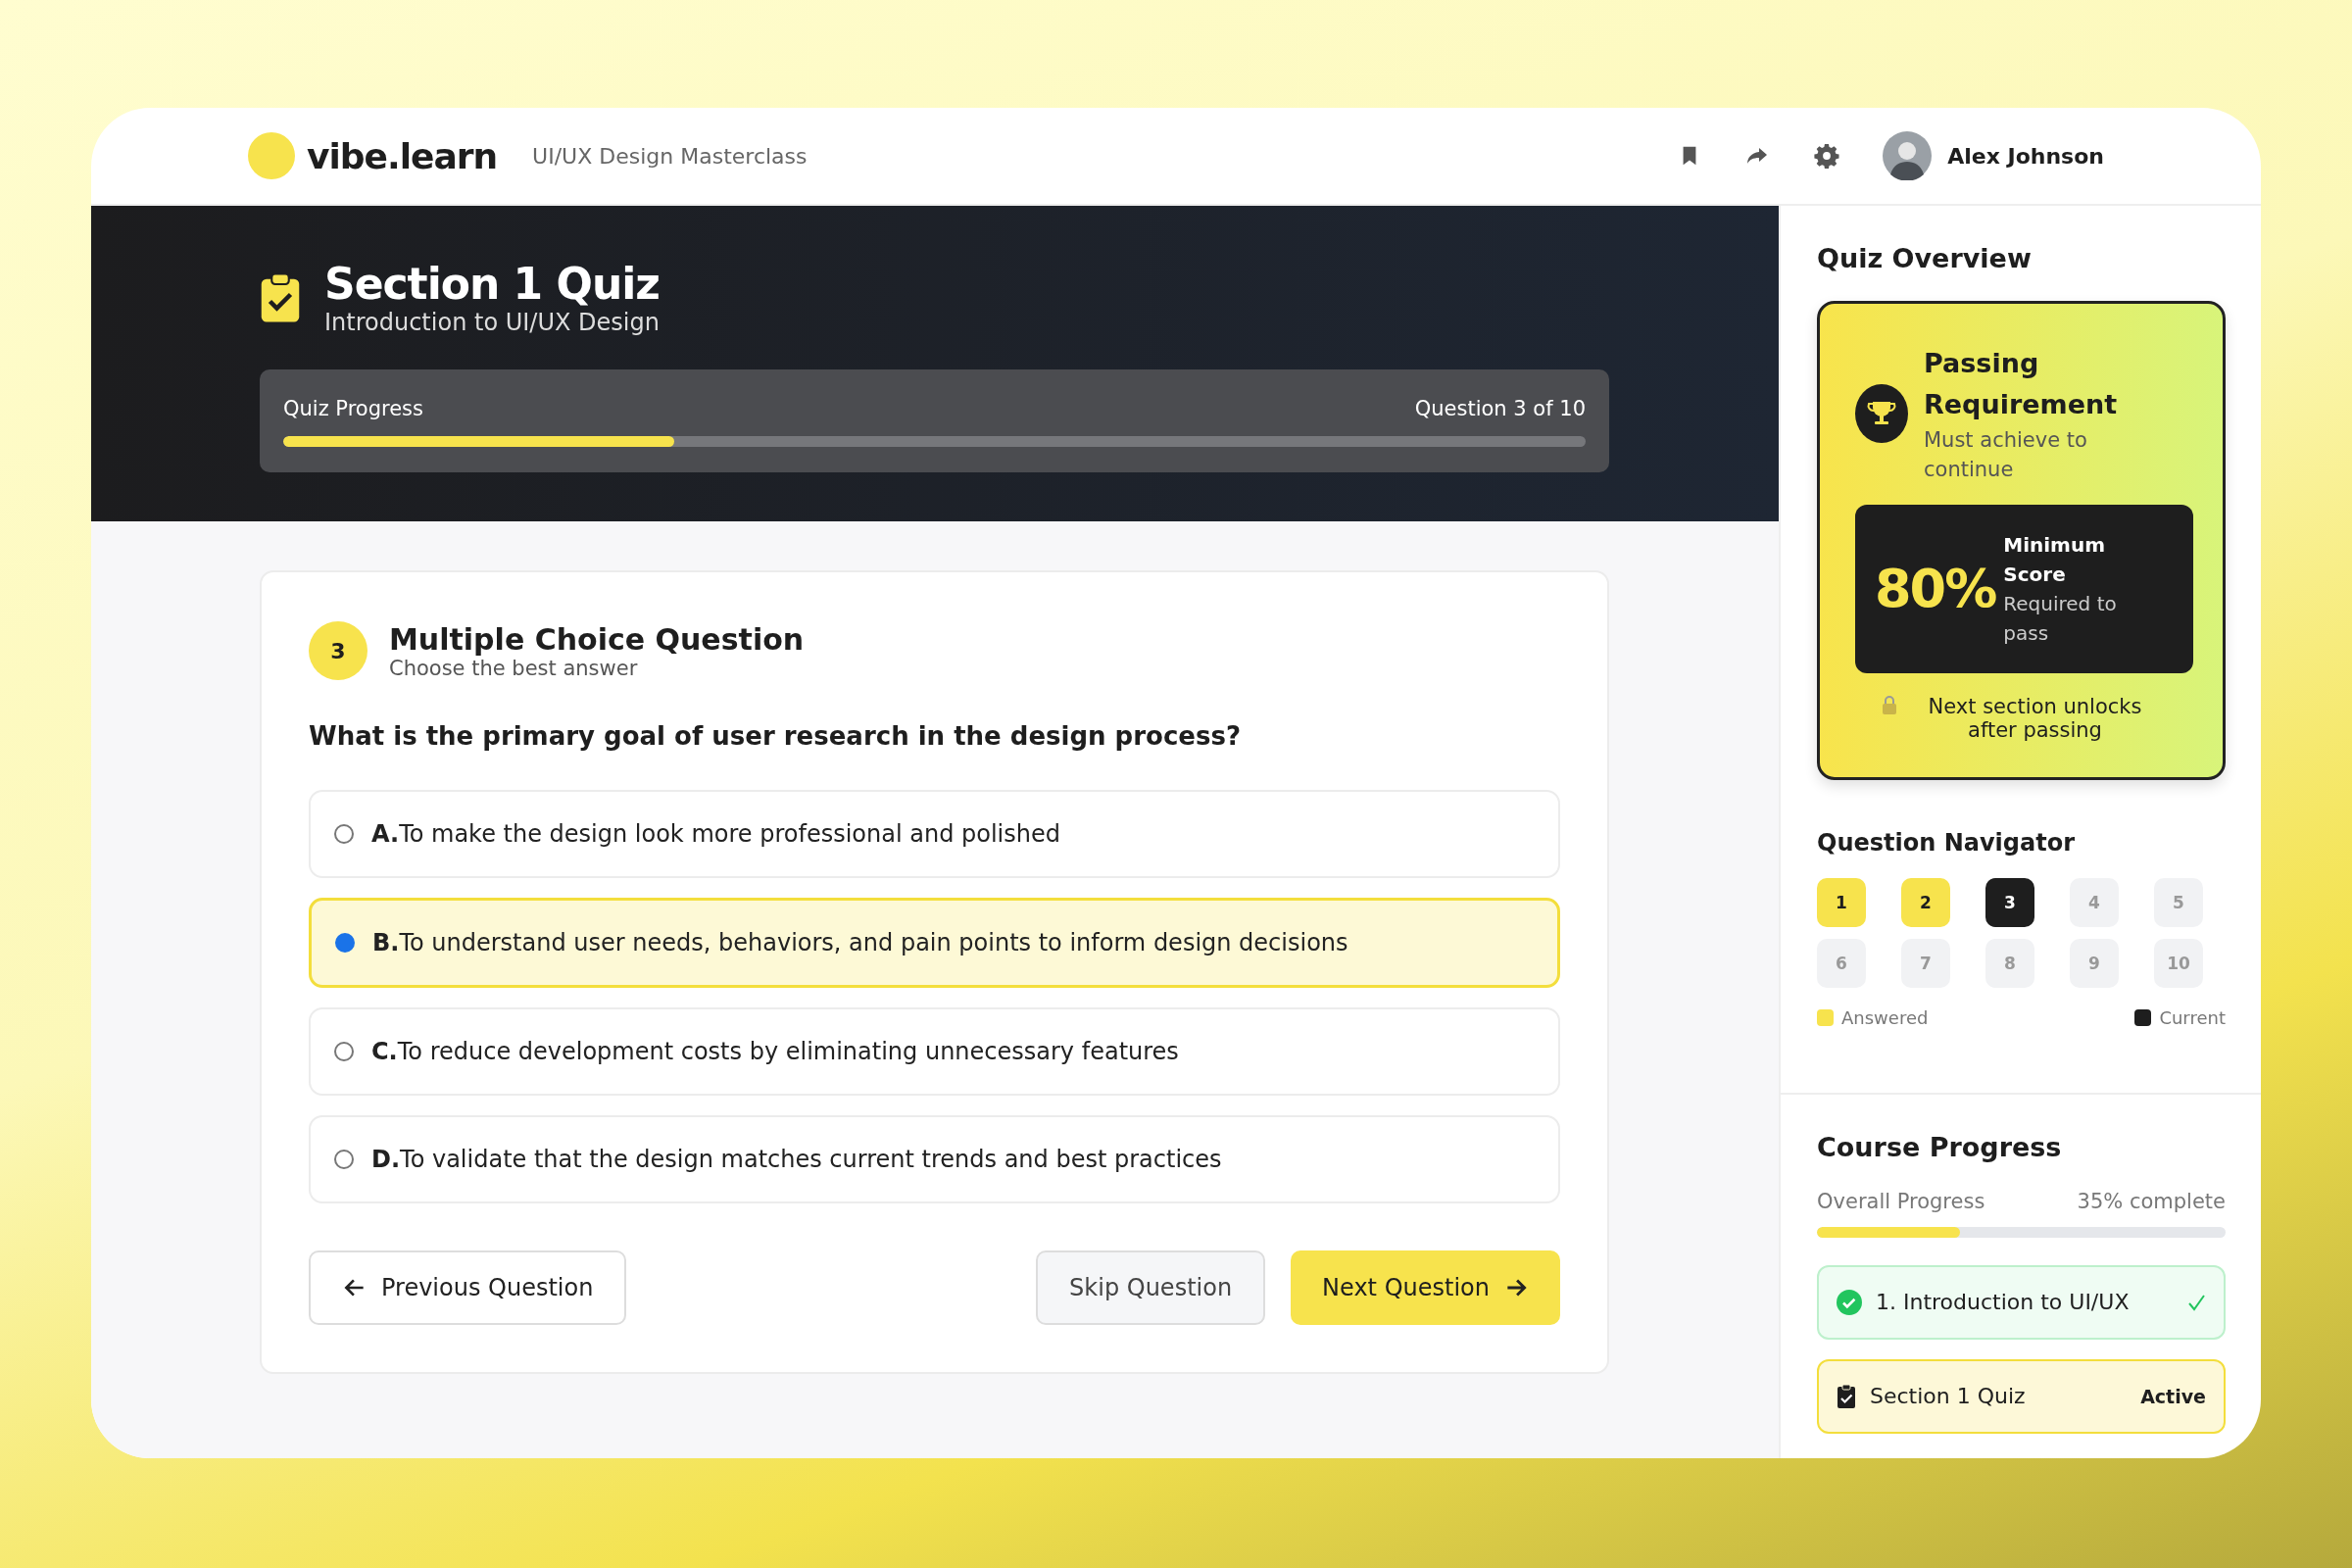 The image size is (2352, 1568). What do you see at coordinates (2025, 156) in the screenshot?
I see `user-name: Alex Johnson` at bounding box center [2025, 156].